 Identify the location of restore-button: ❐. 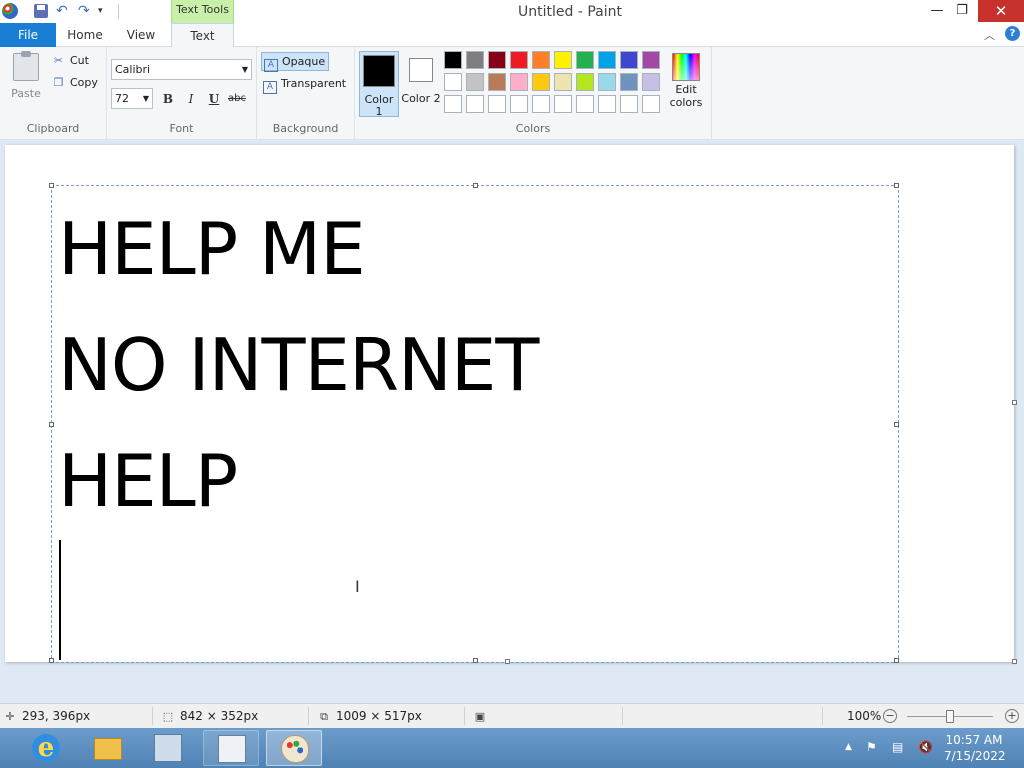
(962, 11).